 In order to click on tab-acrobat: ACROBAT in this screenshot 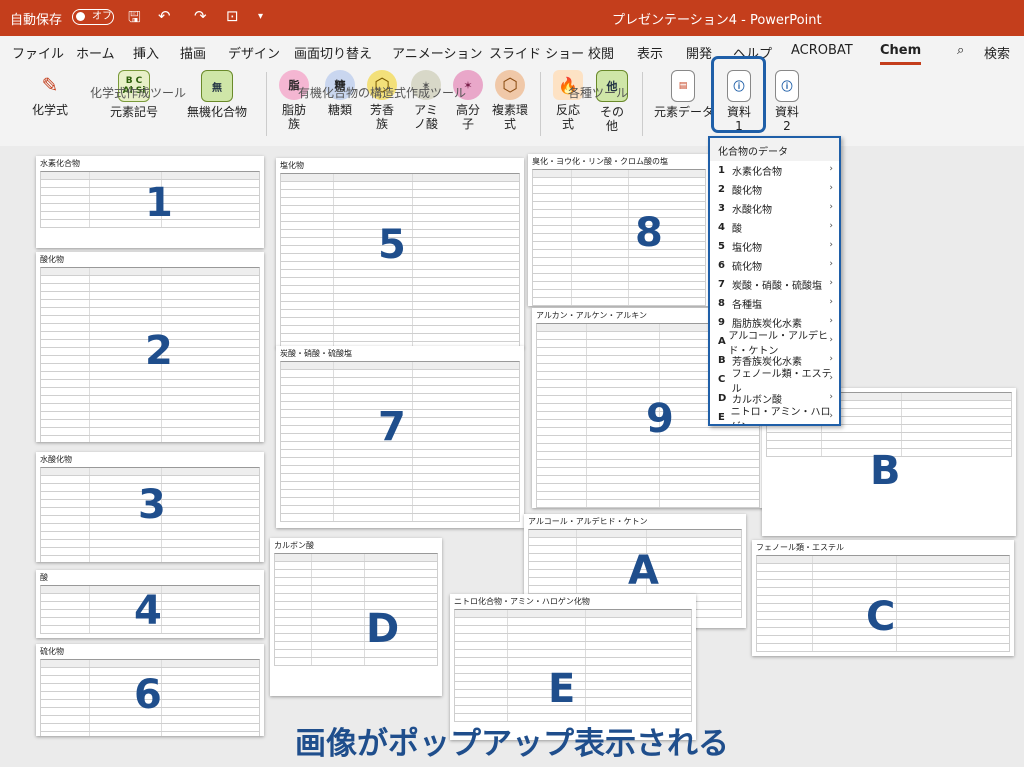, I will do `click(822, 50)`.